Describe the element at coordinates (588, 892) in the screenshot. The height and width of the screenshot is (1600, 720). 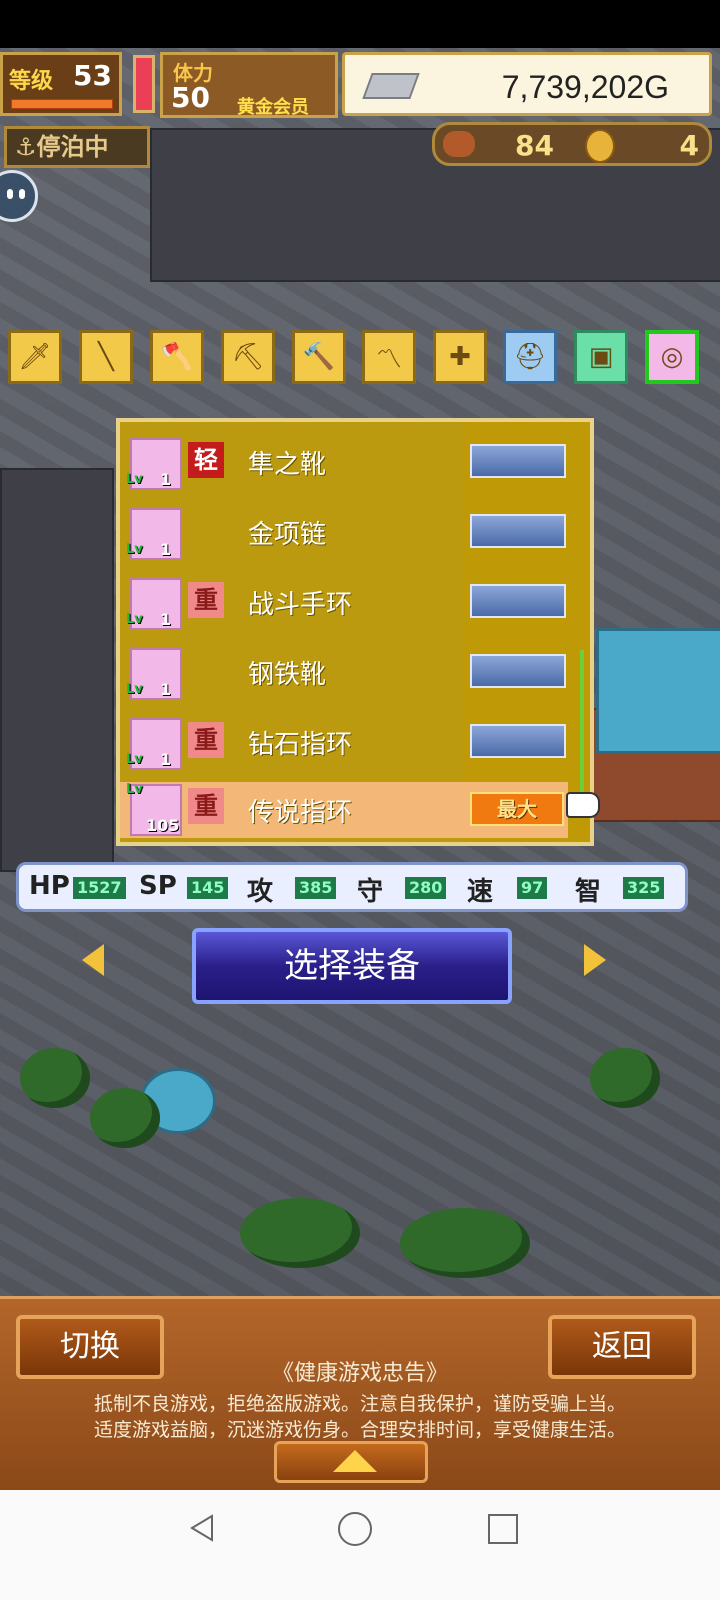
I see `int-label: 智` at that location.